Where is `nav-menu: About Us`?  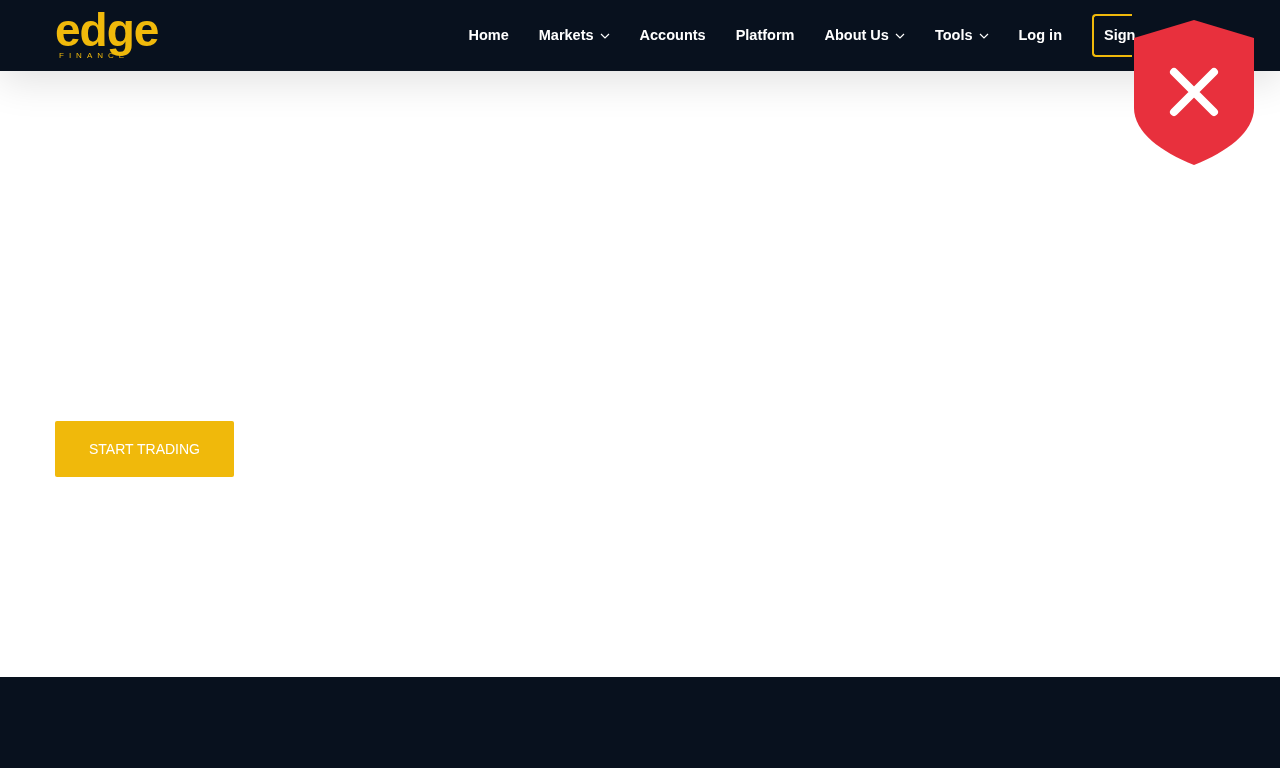 nav-menu: About Us is located at coordinates (864, 35).